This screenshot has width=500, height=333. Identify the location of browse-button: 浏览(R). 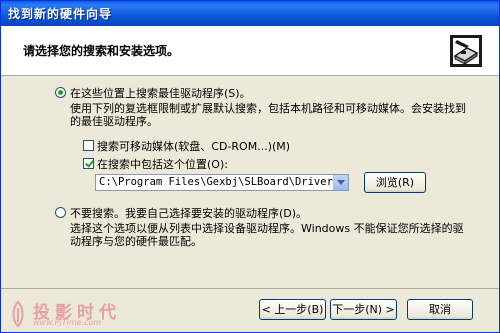
(395, 182).